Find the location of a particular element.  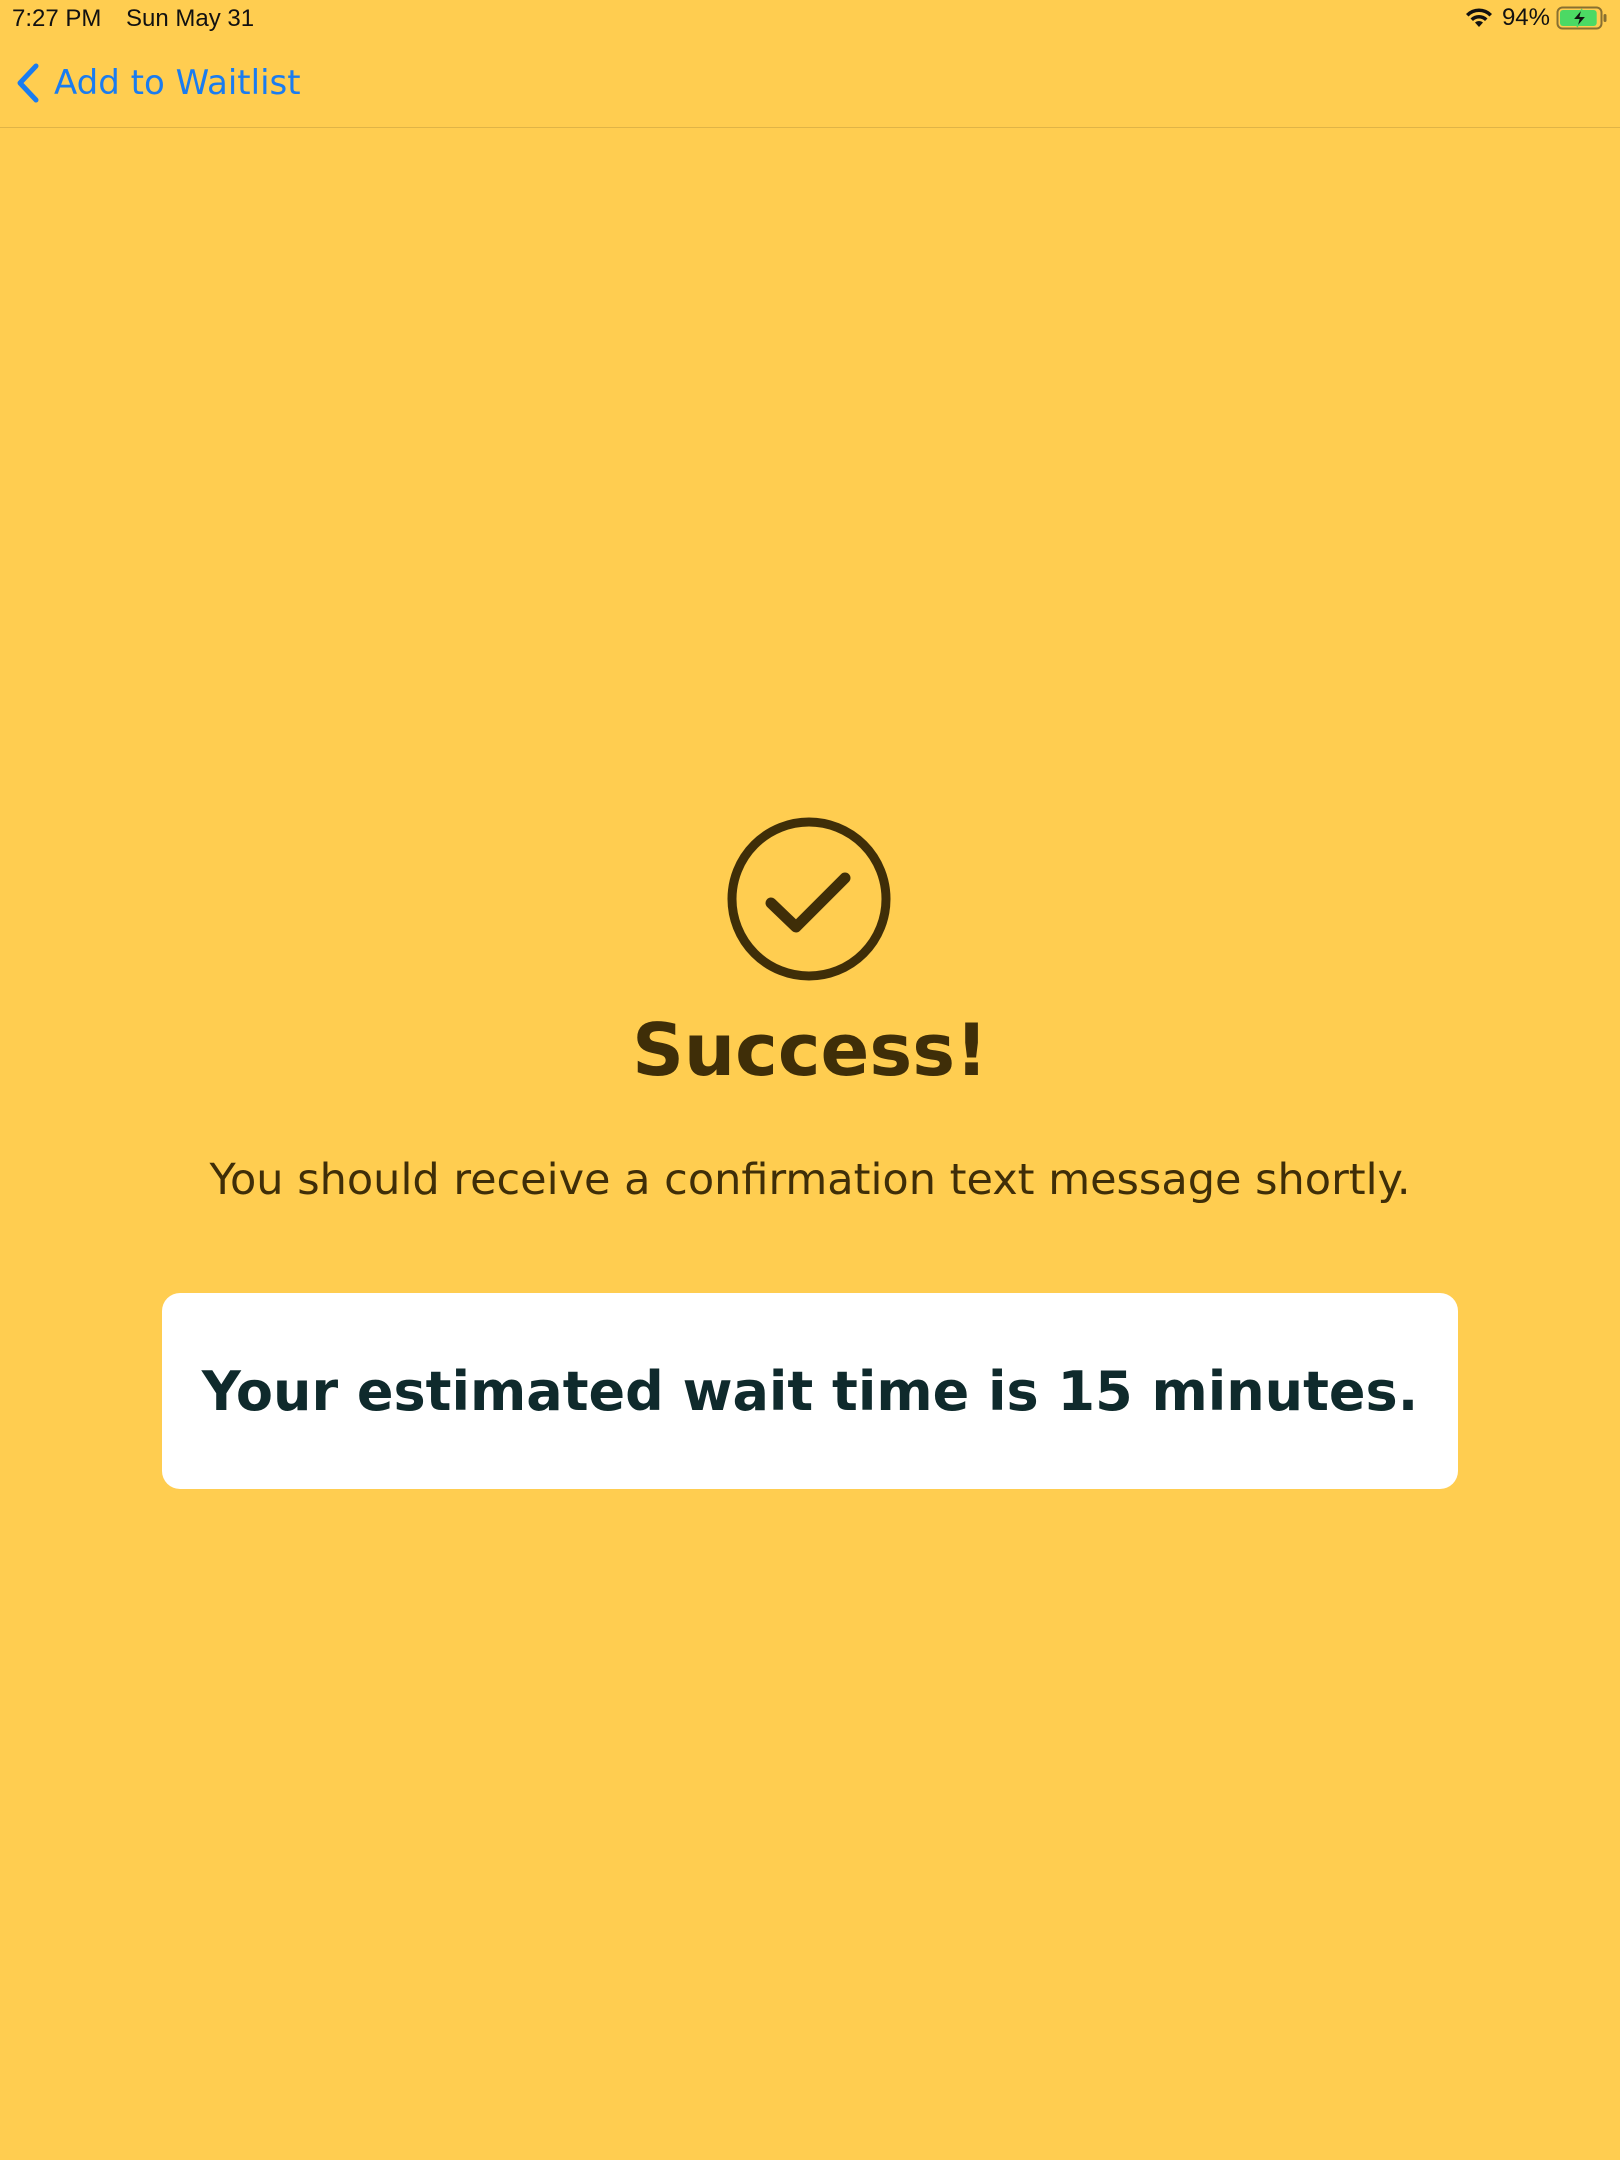

navigation-bar: Add to Waitlist is located at coordinates (810, 84).